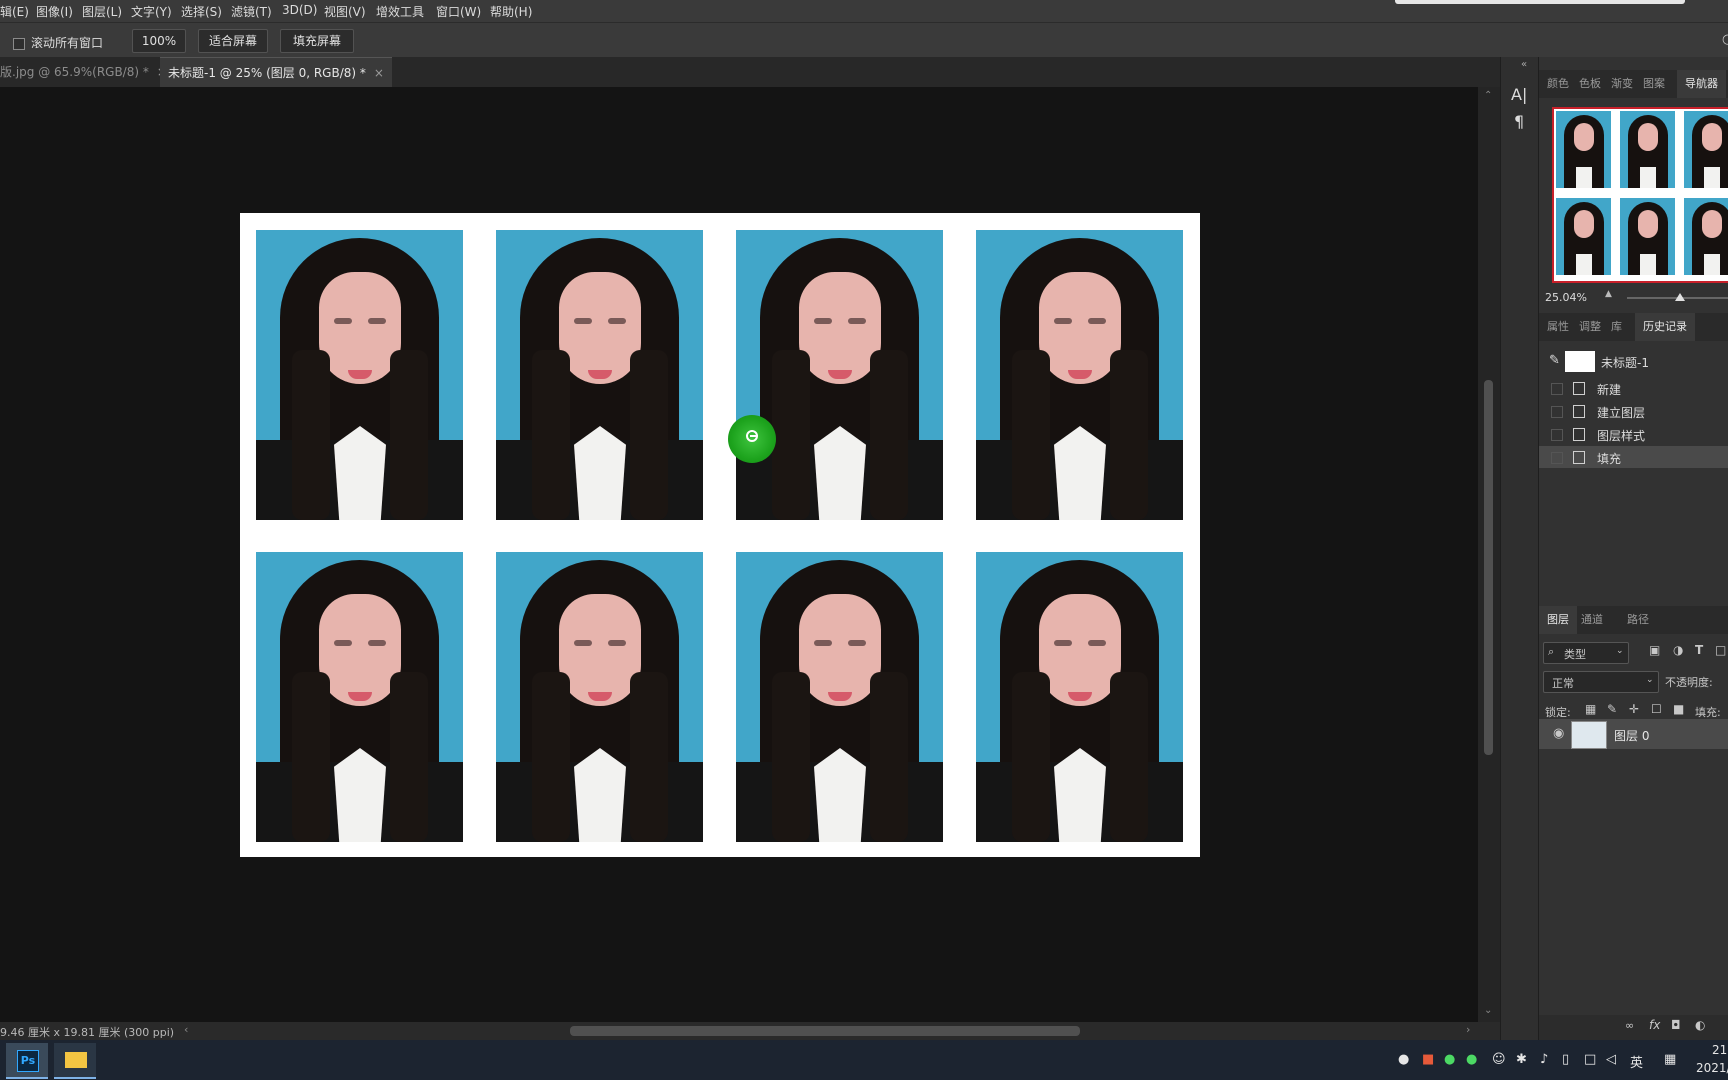 The height and width of the screenshot is (1080, 1728). Describe the element at coordinates (1701, 84) in the screenshot. I see `tab-navigator: 导航器` at that location.